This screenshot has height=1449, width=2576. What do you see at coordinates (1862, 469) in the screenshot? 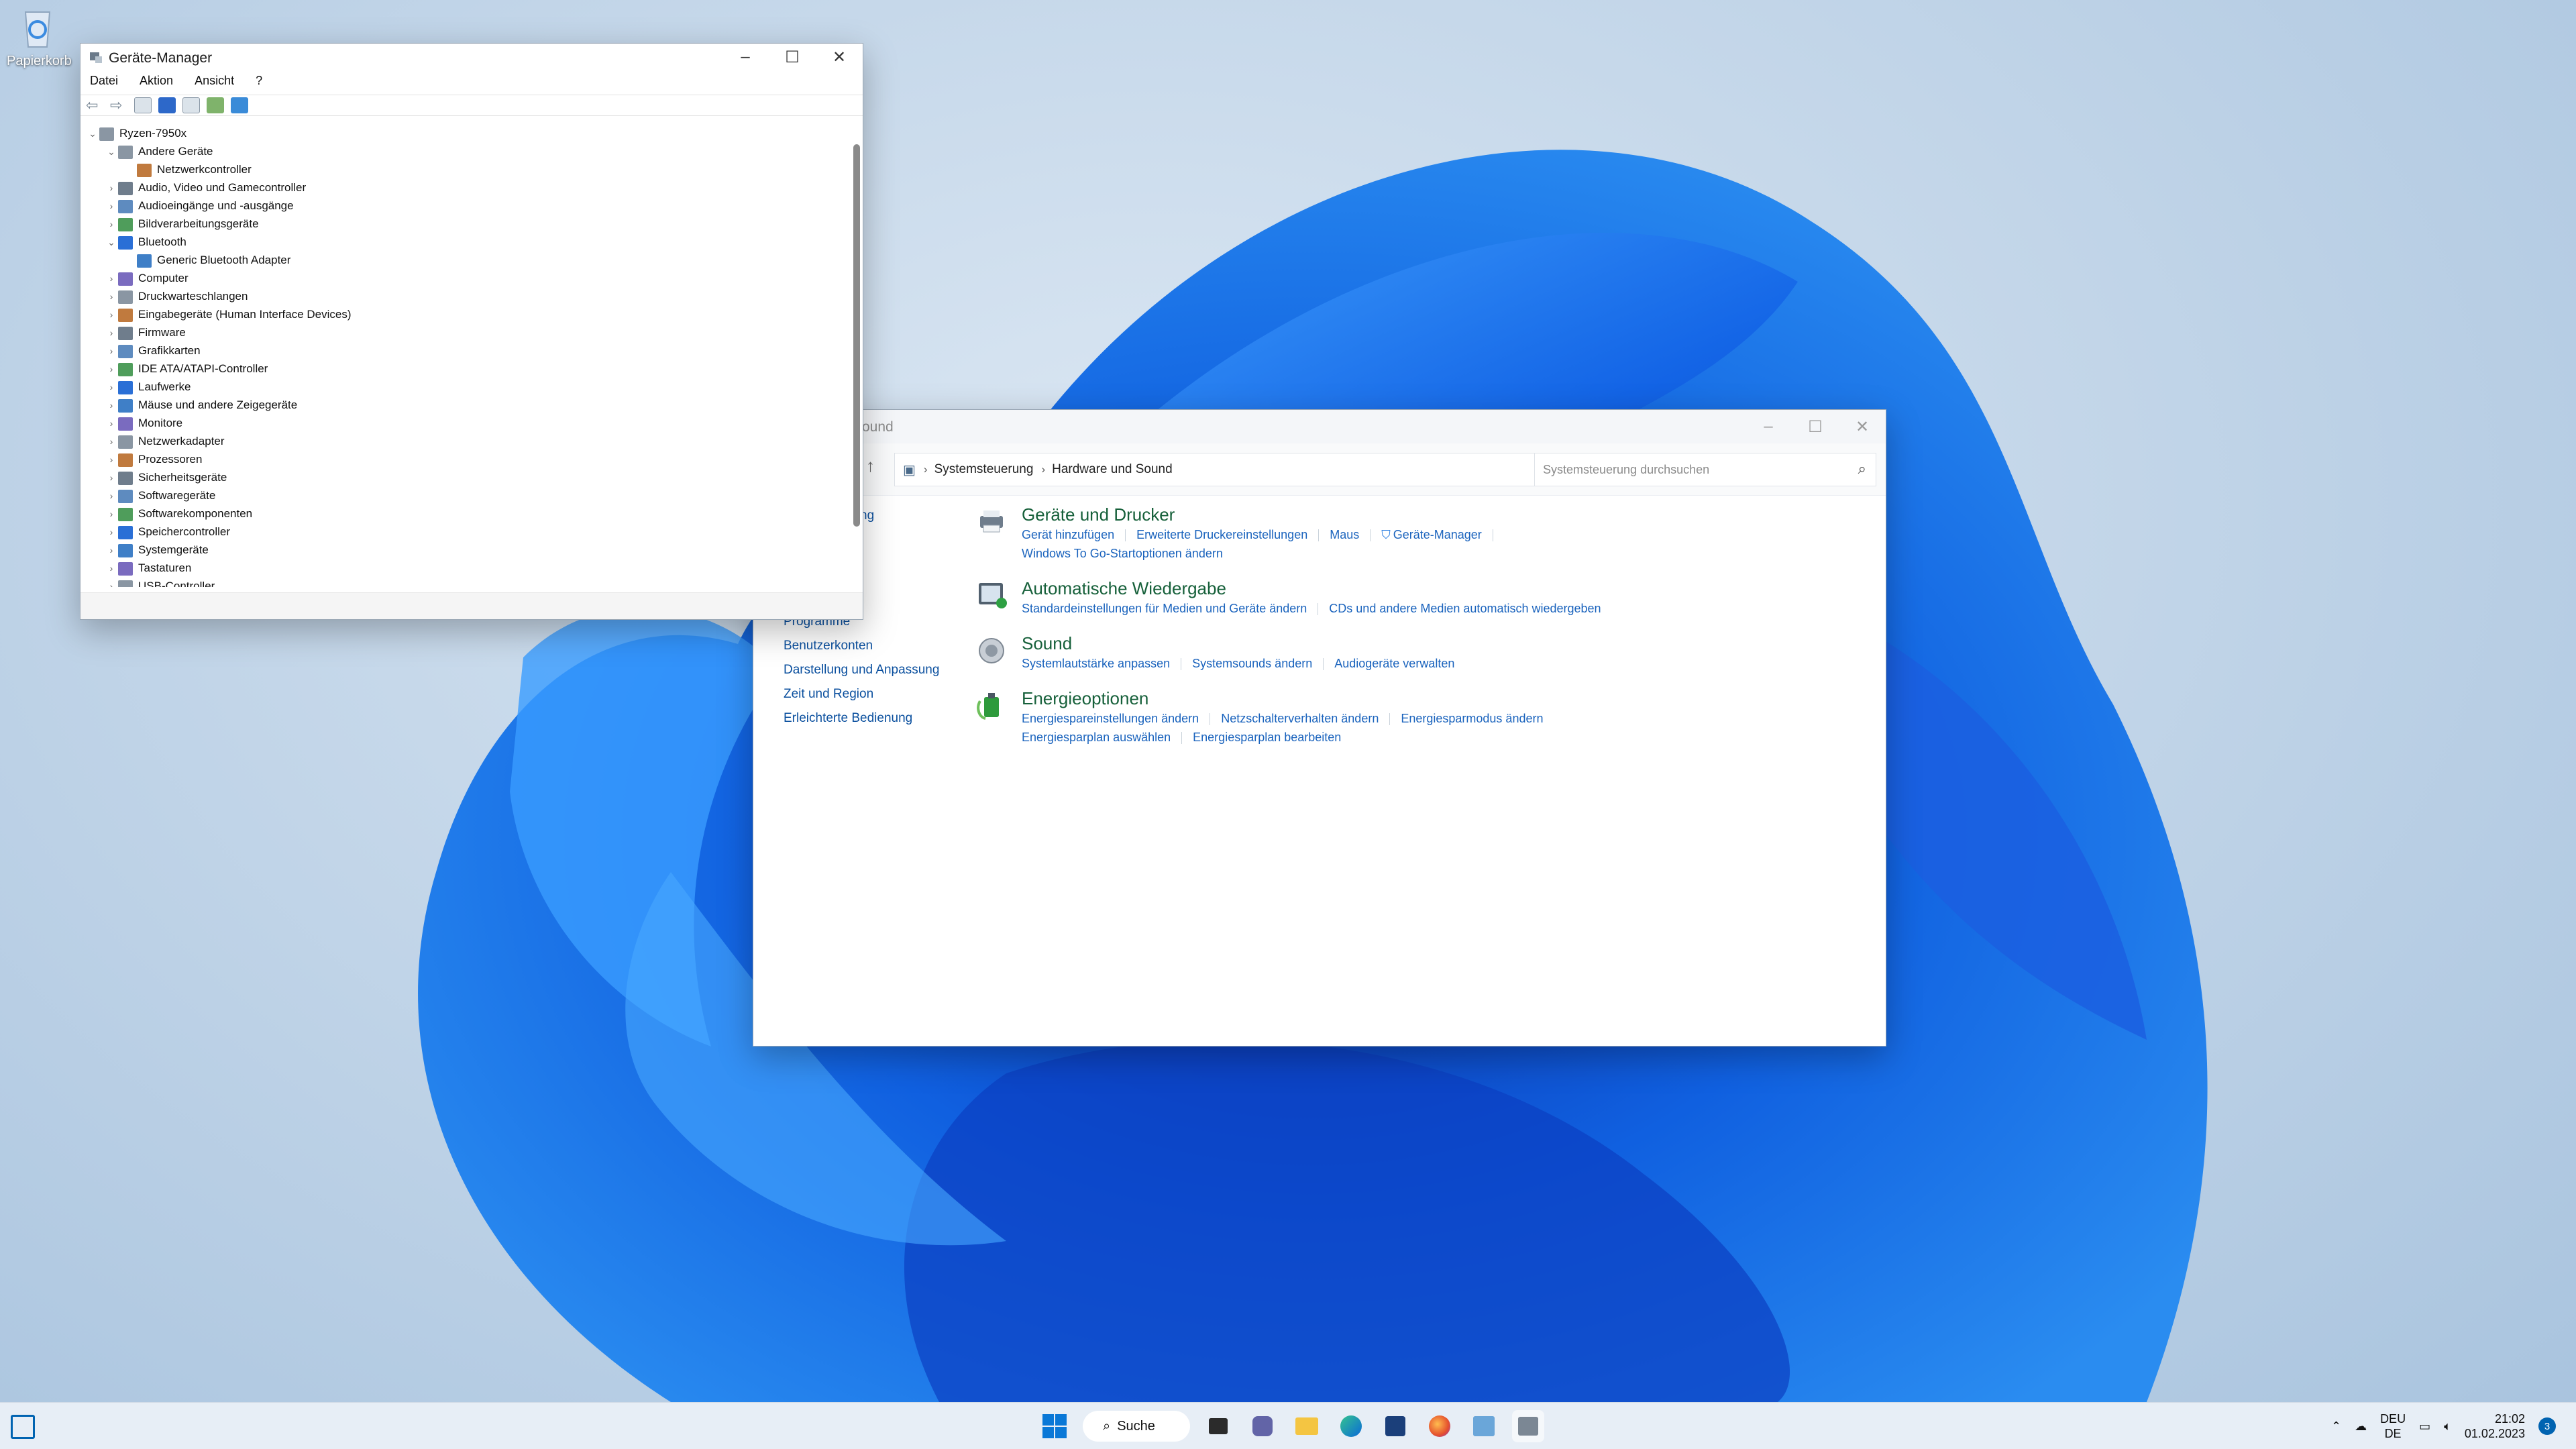
I see `search-icon: ⌕` at bounding box center [1862, 469].